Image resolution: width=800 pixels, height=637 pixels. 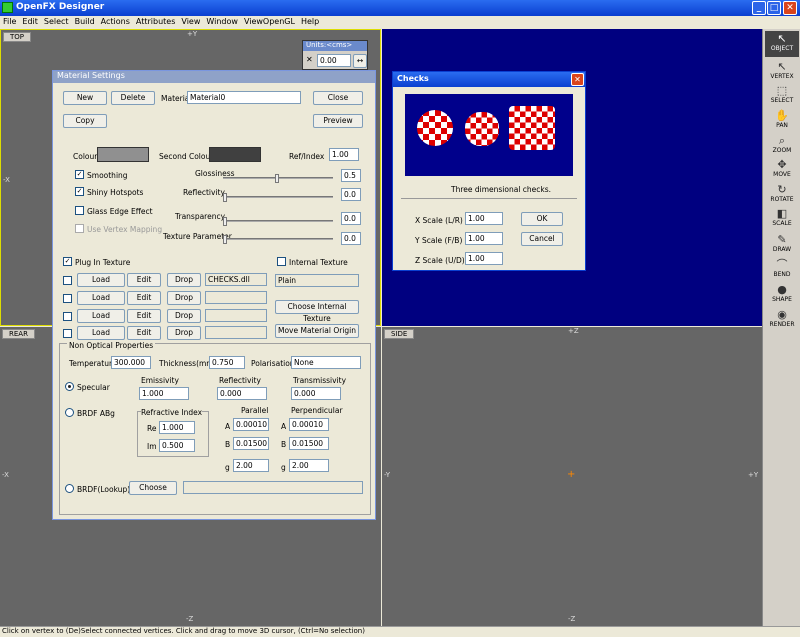 I want to click on thickness-field: 0.750, so click(x=227, y=362).